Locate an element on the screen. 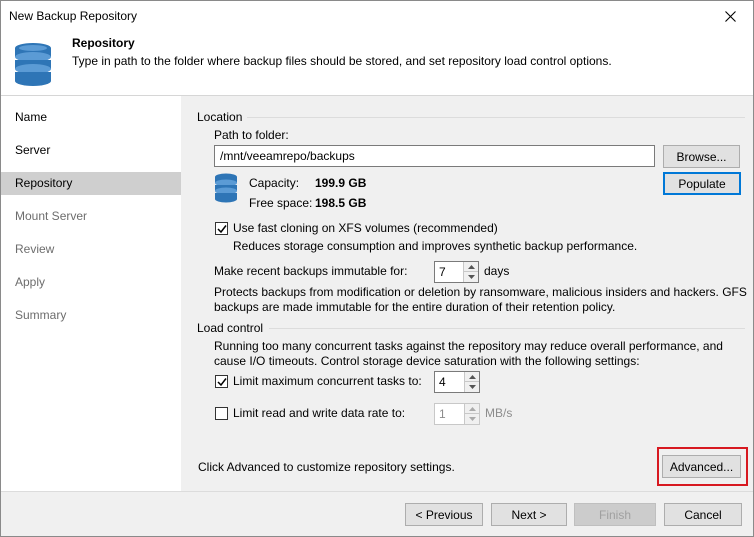 The image size is (754, 537). page-title: Repository is located at coordinates (103, 43).